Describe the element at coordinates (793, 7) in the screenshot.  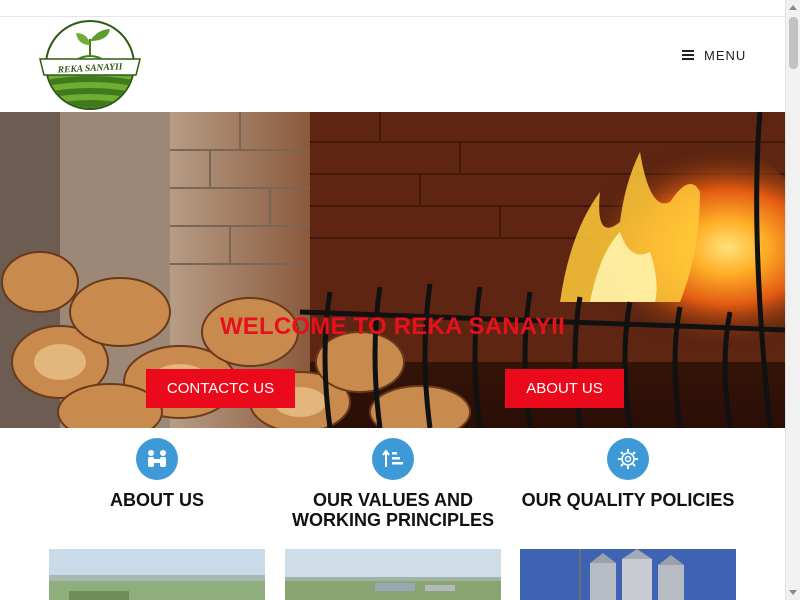
I see `scroll-up-arrow-icon` at that location.